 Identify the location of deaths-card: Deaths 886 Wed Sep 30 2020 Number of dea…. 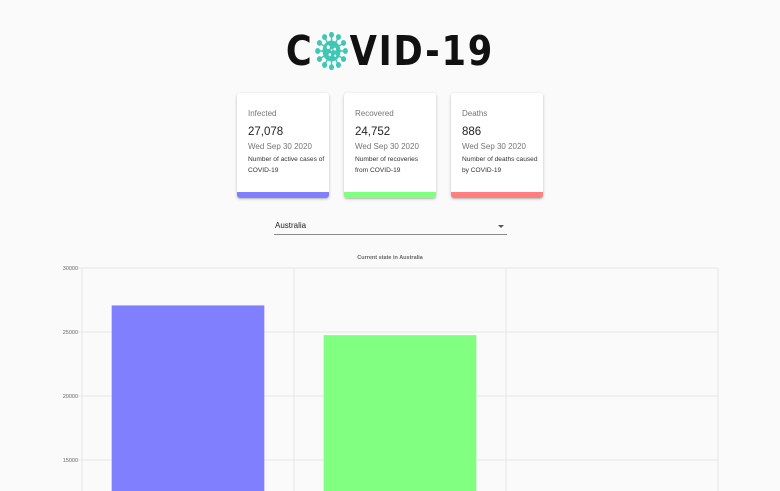
(497, 145).